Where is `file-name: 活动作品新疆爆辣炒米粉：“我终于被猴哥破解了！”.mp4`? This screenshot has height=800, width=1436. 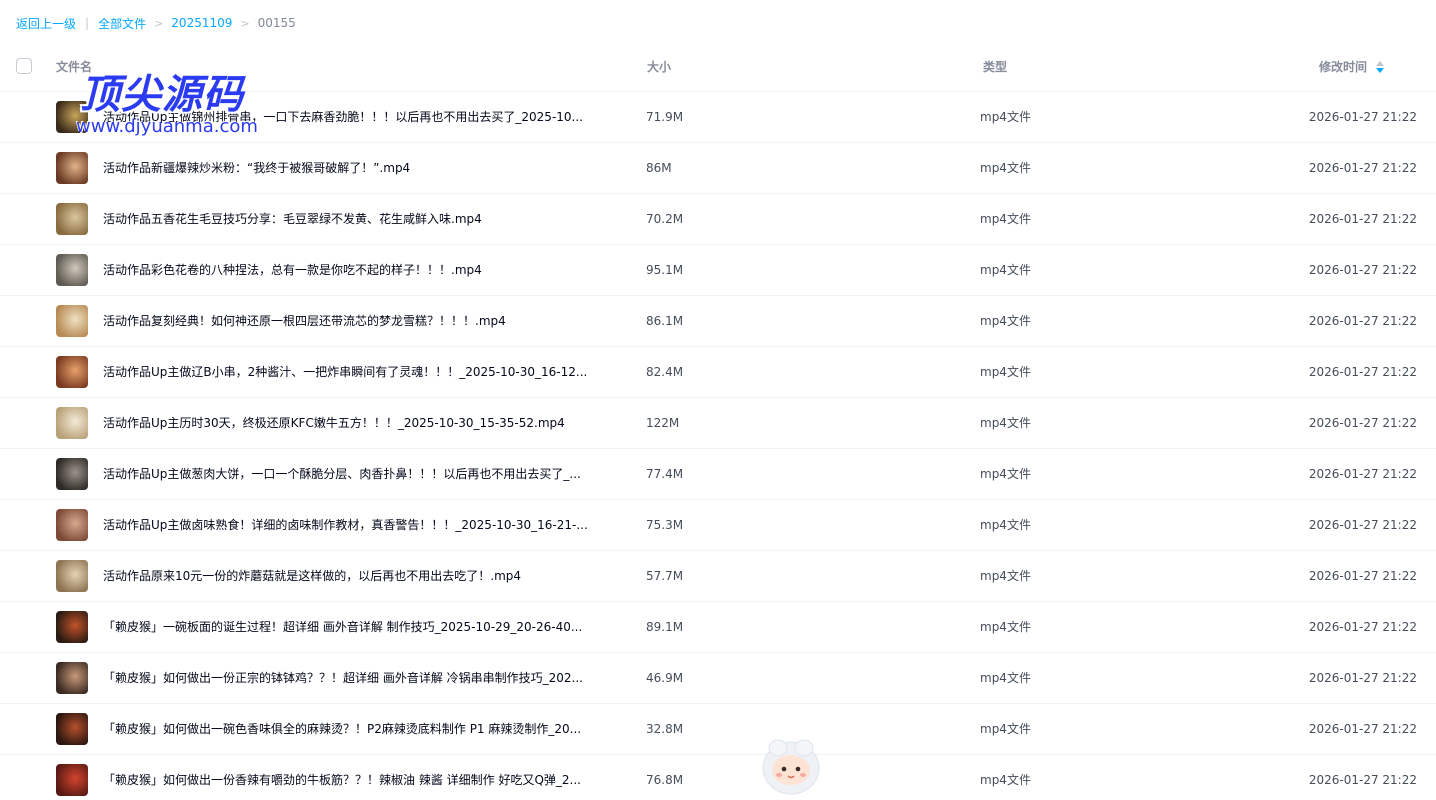 file-name: 活动作品新疆爆辣炒米粉：“我终于被猴哥破解了！”.mp4 is located at coordinates (256, 168).